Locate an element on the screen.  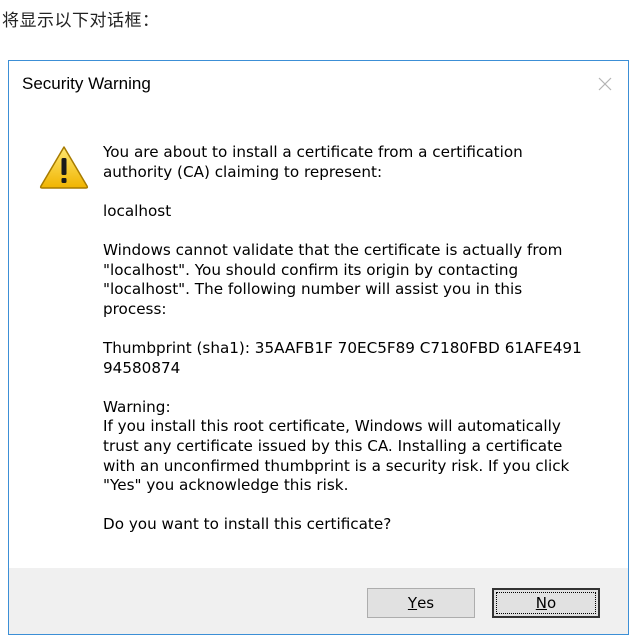
dialog-footer: Yes No is located at coordinates (318, 601).